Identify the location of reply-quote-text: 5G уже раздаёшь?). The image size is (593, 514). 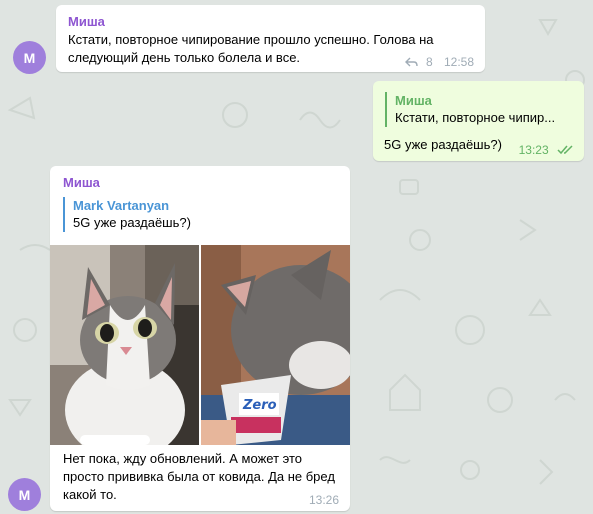
(132, 222).